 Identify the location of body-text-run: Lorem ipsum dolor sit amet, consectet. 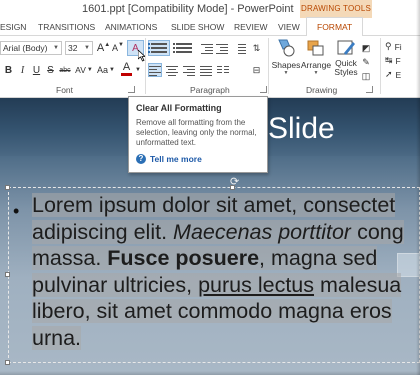
(214, 205).